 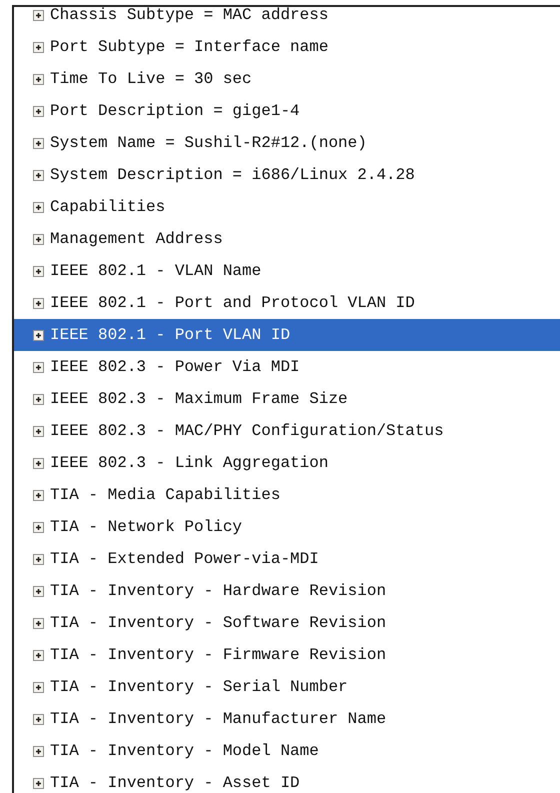 What do you see at coordinates (175, 367) in the screenshot?
I see `tree-item: IEEE 802.3 - Power Via MDI` at bounding box center [175, 367].